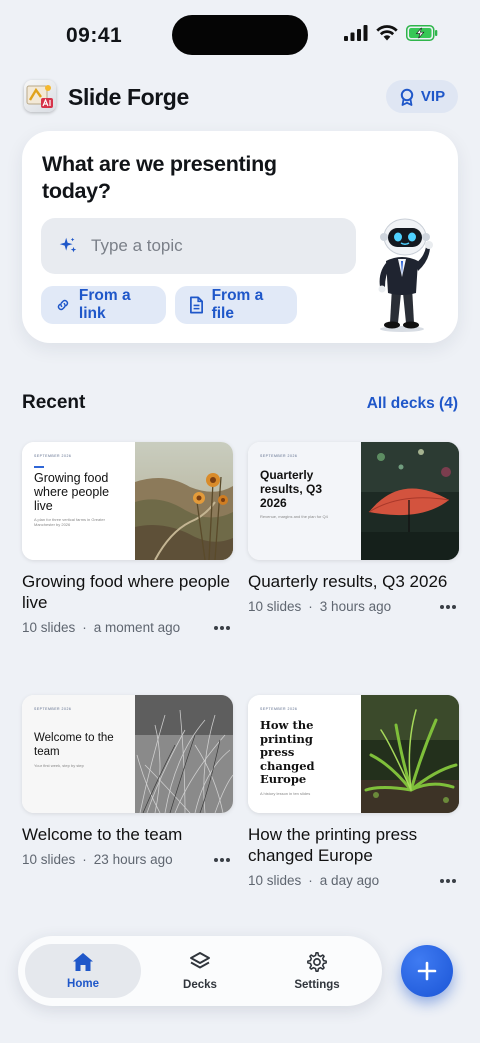  Describe the element at coordinates (317, 962) in the screenshot. I see `gear-icon` at that location.